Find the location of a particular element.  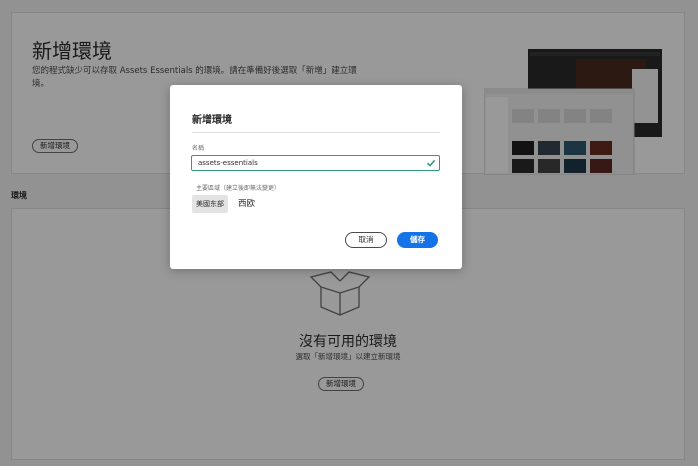

region-option-west-europe: 西欧 is located at coordinates (246, 204).